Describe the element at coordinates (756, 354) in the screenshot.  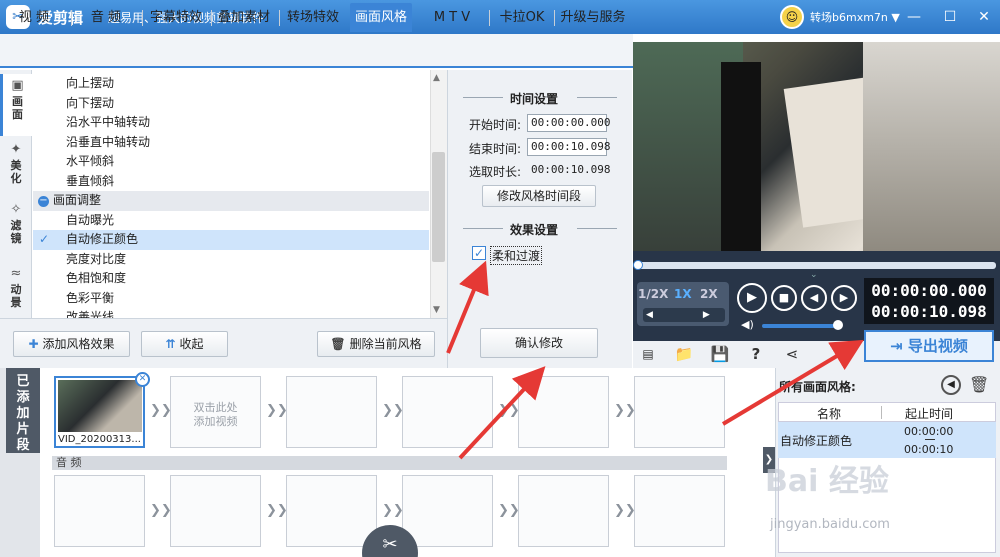
I see `help-icon: ?` at that location.